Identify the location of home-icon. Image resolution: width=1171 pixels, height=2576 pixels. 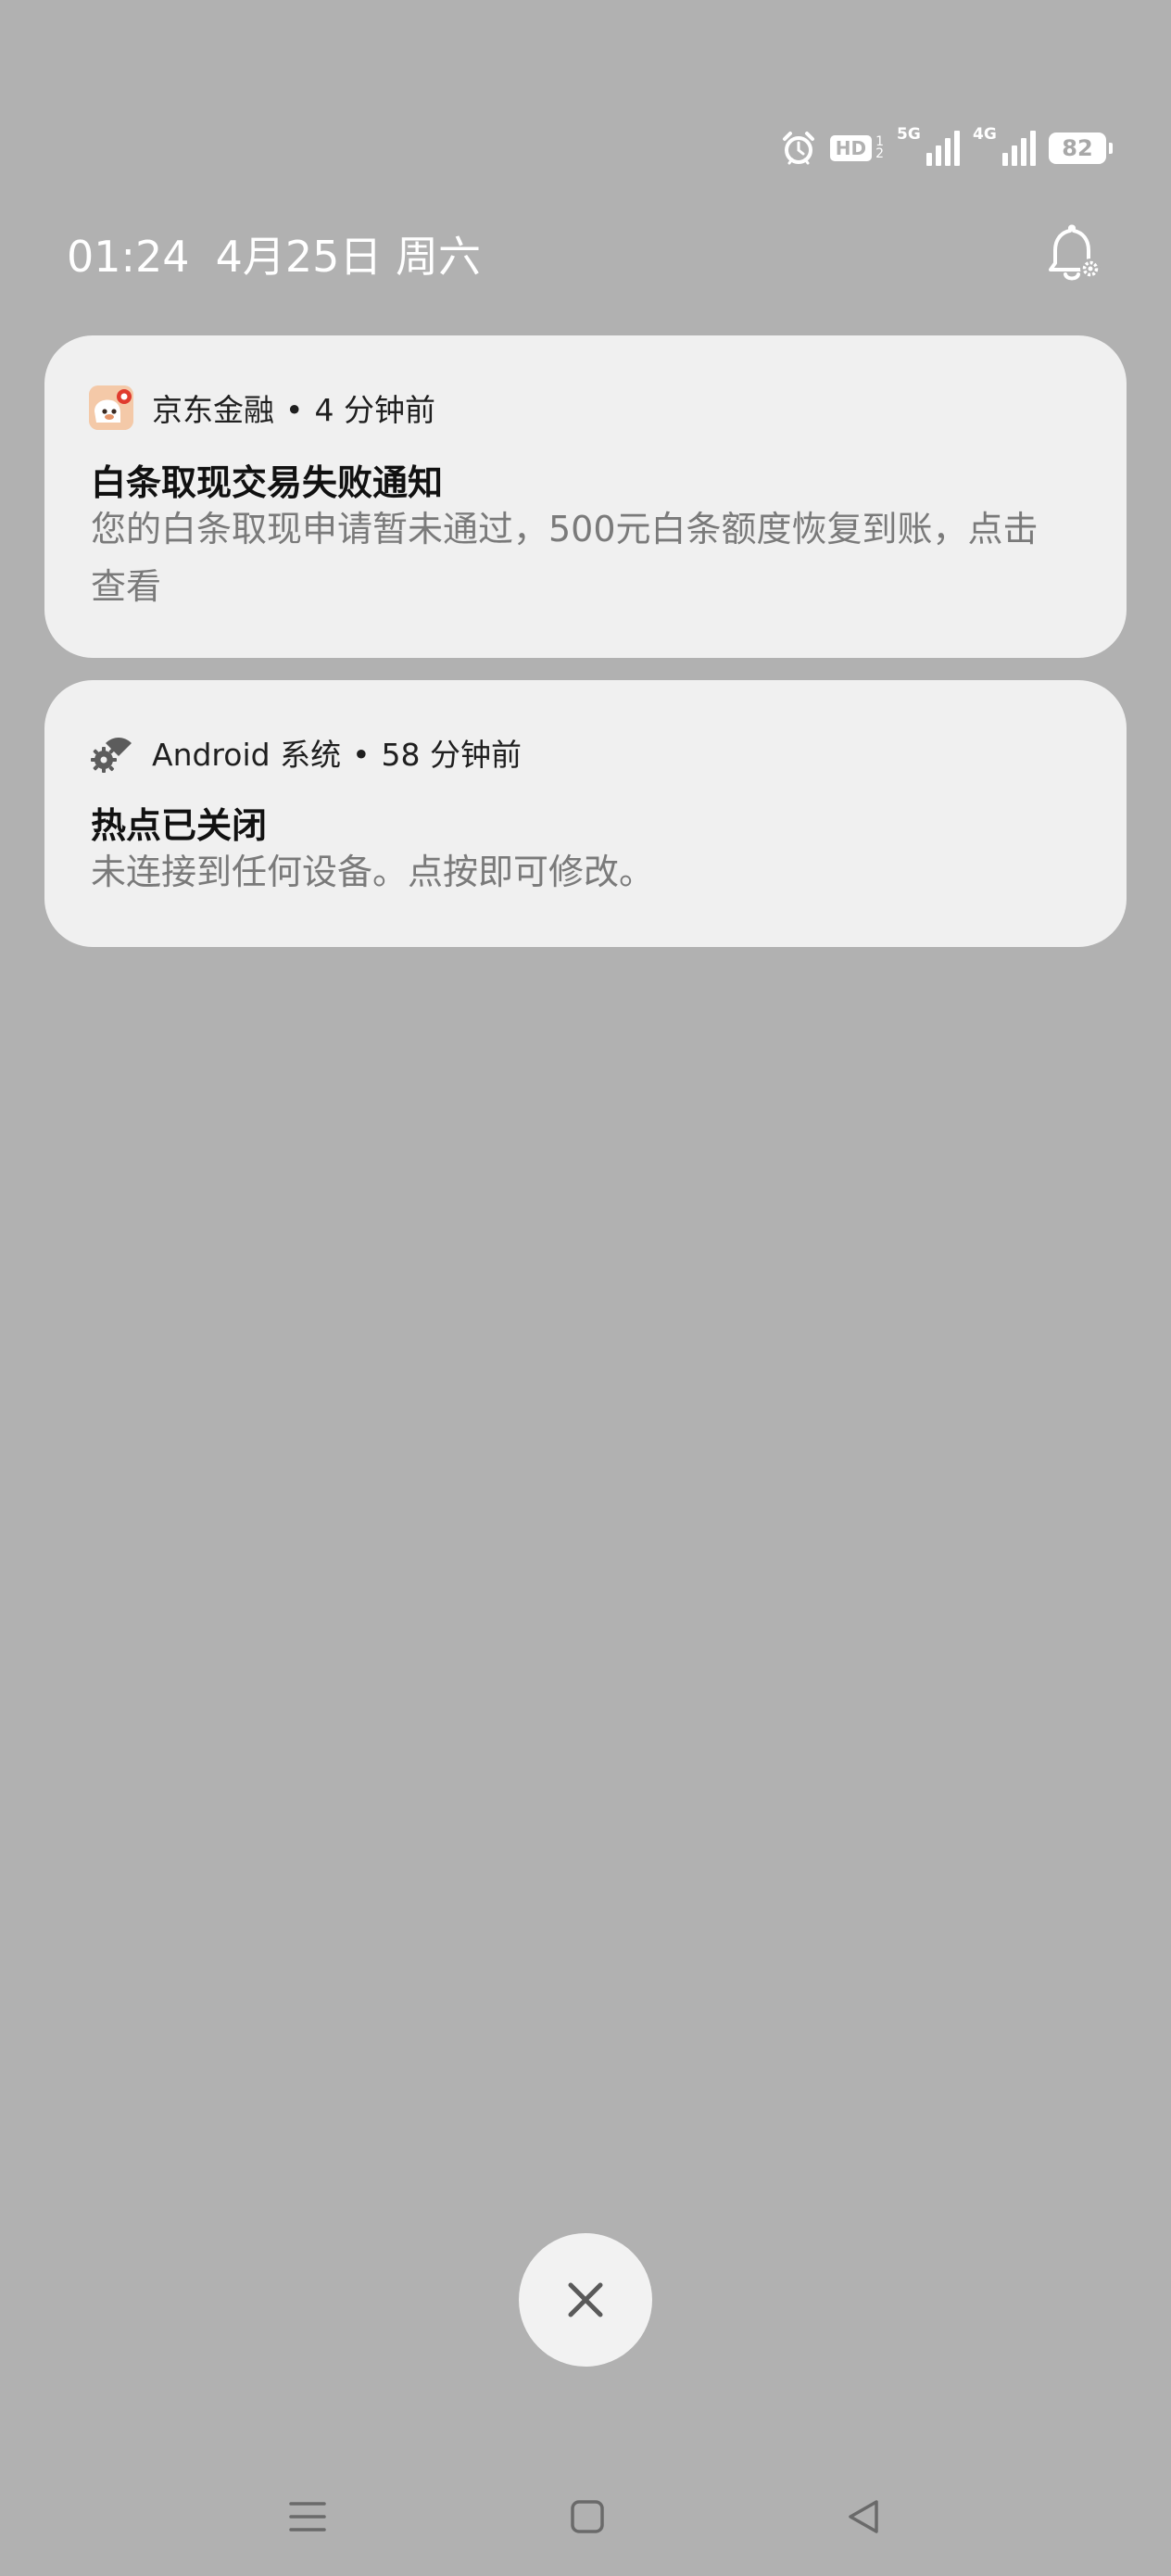
(588, 2516).